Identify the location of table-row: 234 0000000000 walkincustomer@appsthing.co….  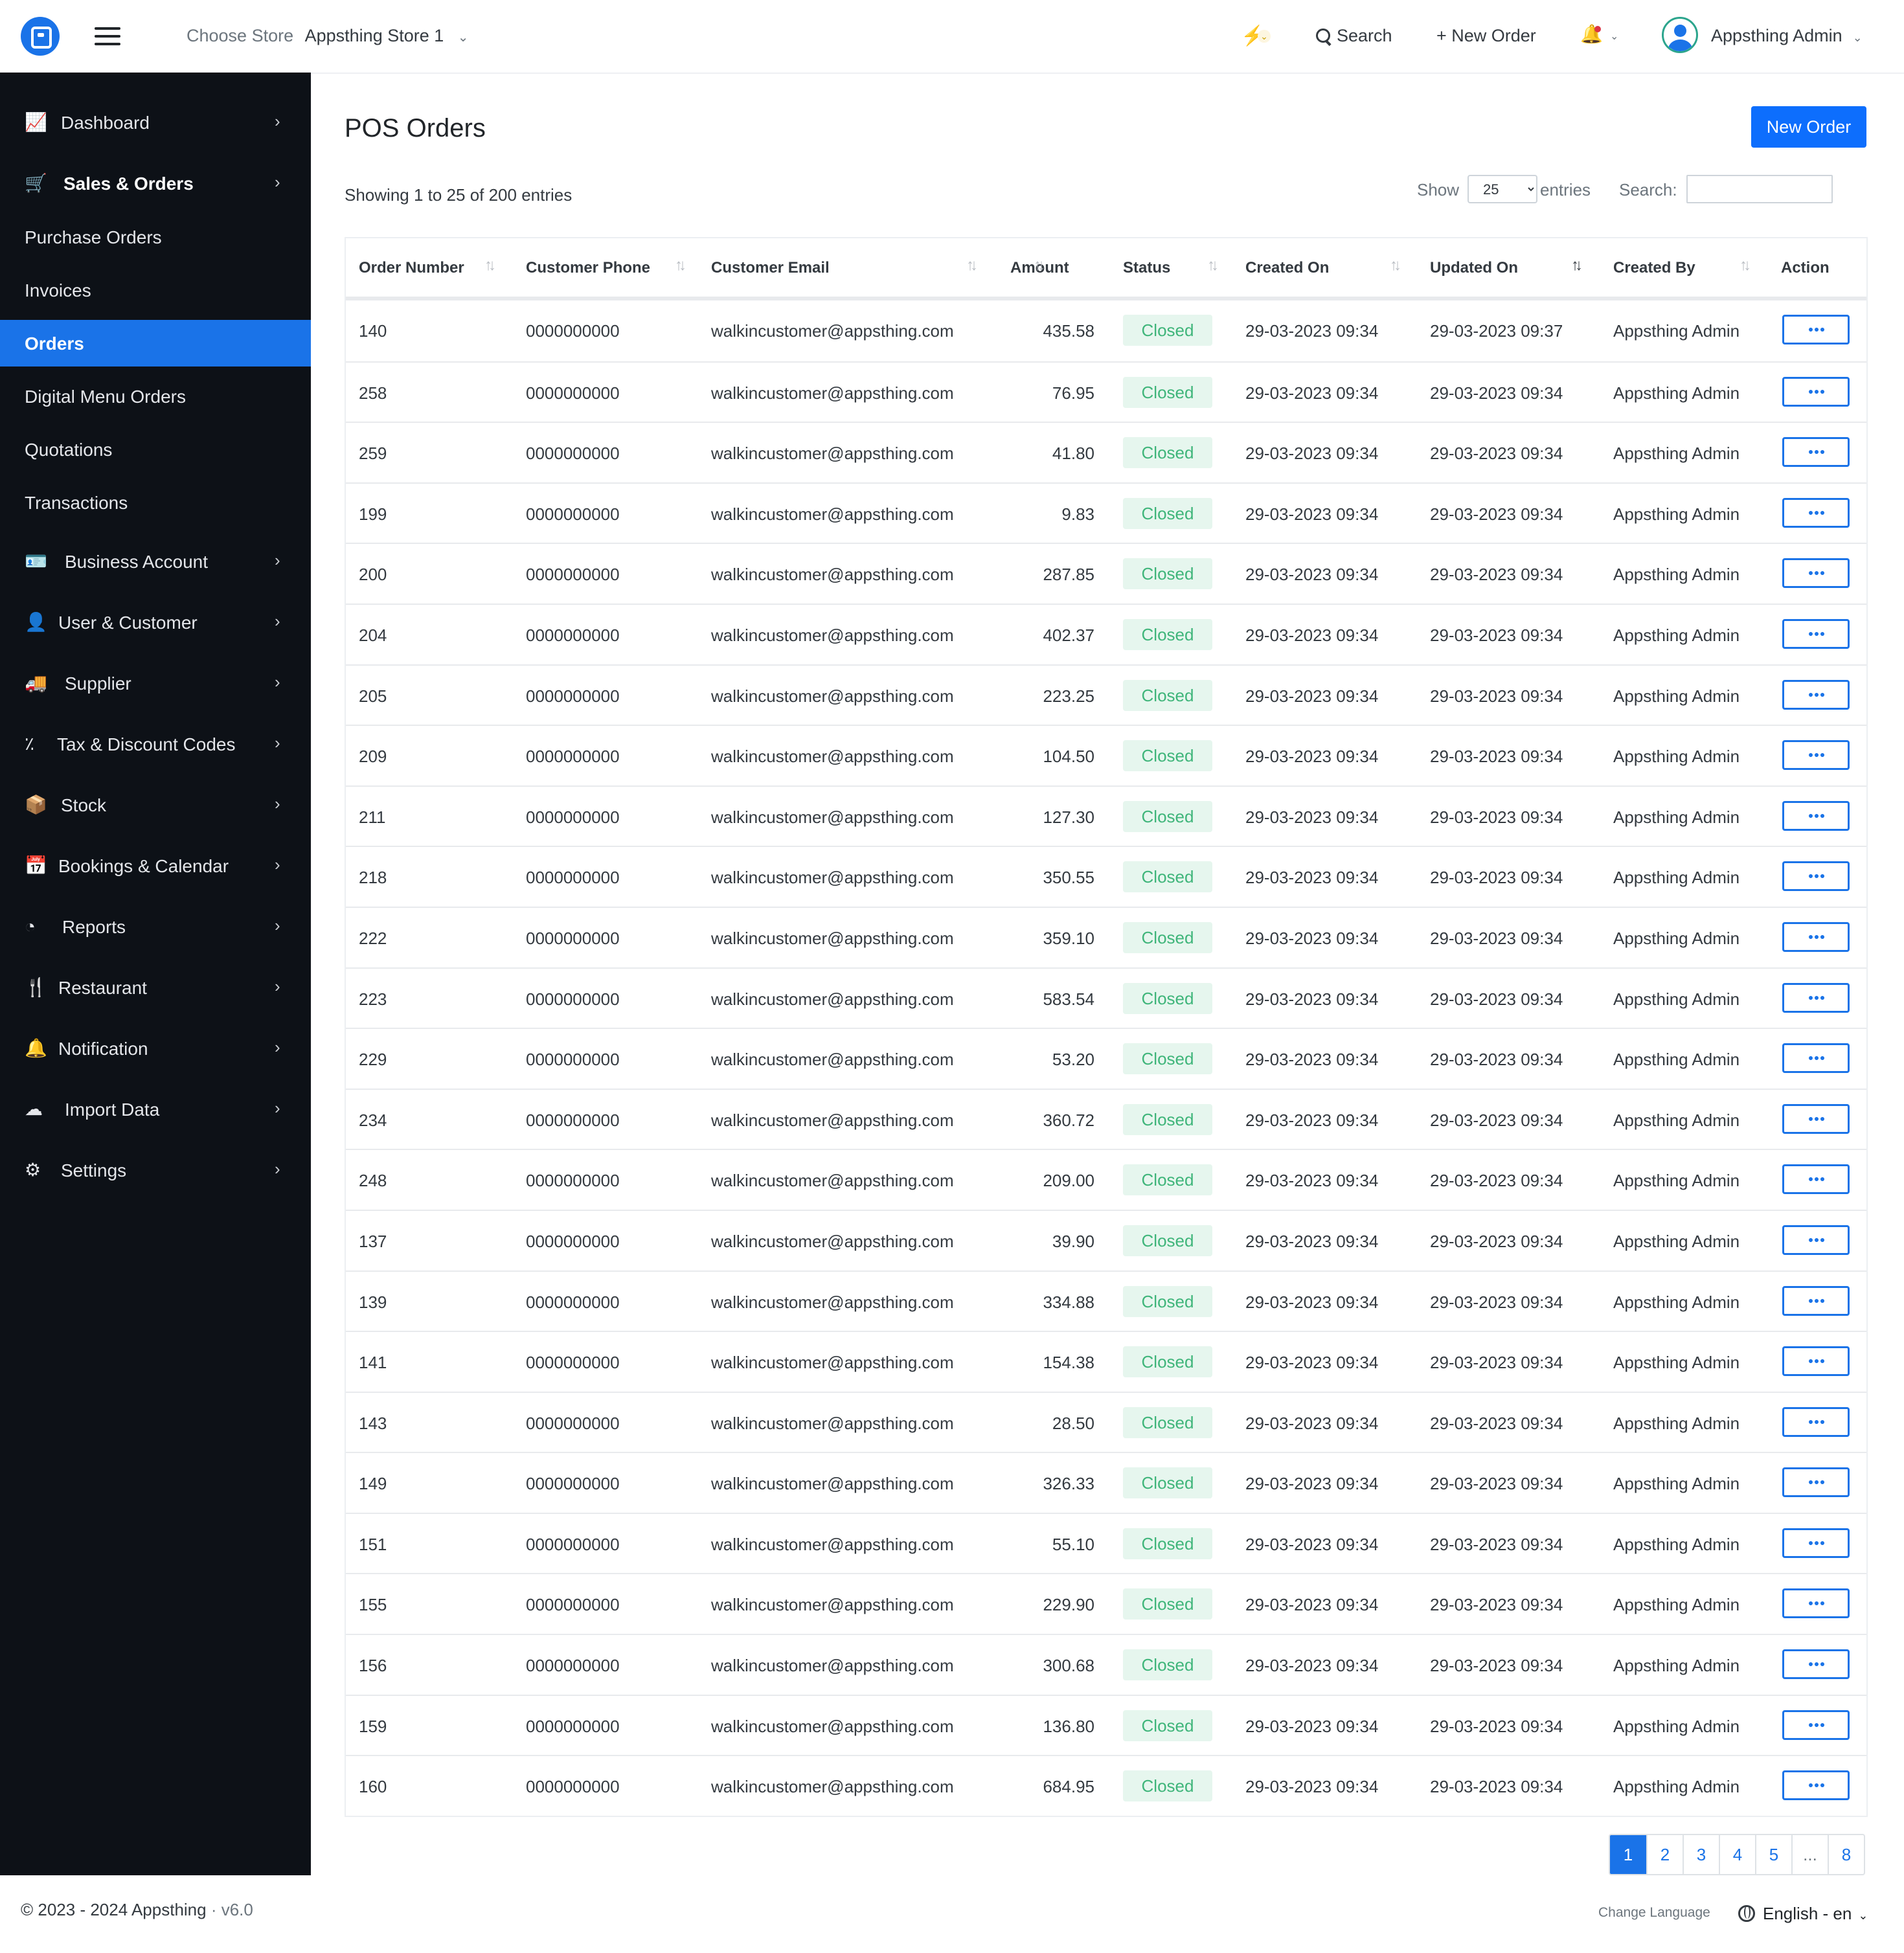
(1106, 1118).